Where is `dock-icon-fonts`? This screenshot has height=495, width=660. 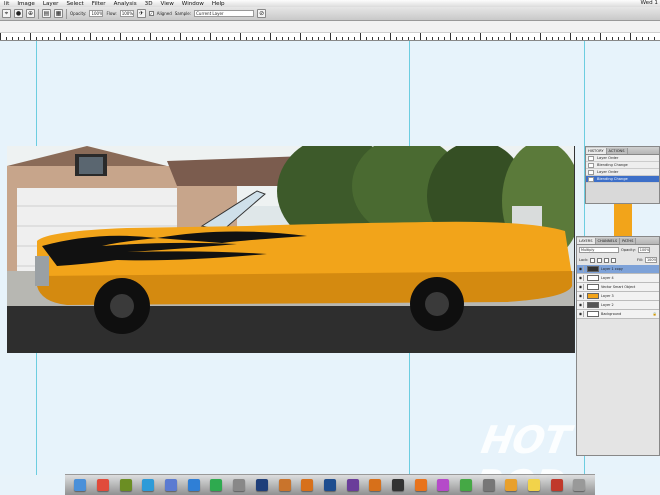 dock-icon-fonts is located at coordinates (239, 485).